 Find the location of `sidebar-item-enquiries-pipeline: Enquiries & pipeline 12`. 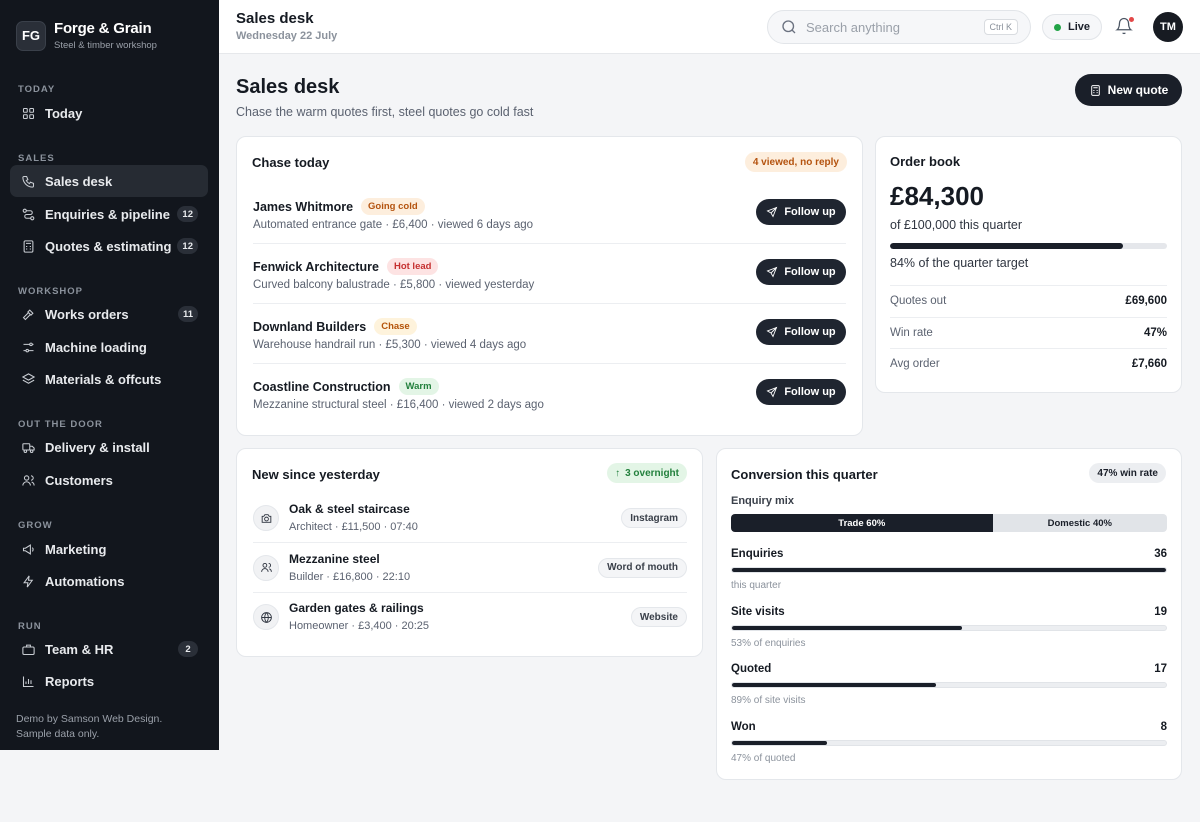

sidebar-item-enquiries-pipeline: Enquiries & pipeline 12 is located at coordinates (109, 214).